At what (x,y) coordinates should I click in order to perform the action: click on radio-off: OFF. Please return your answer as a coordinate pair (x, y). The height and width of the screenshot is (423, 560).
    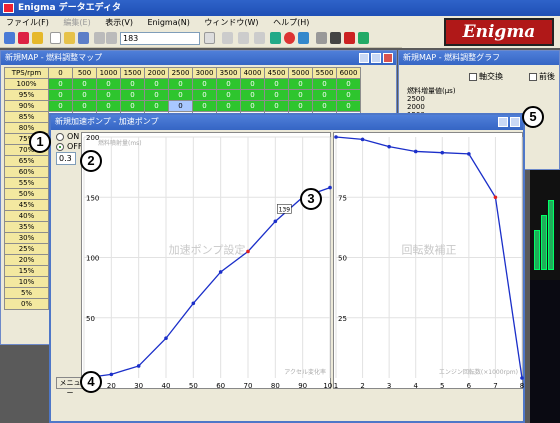
    Looking at the image, I should click on (69, 146).